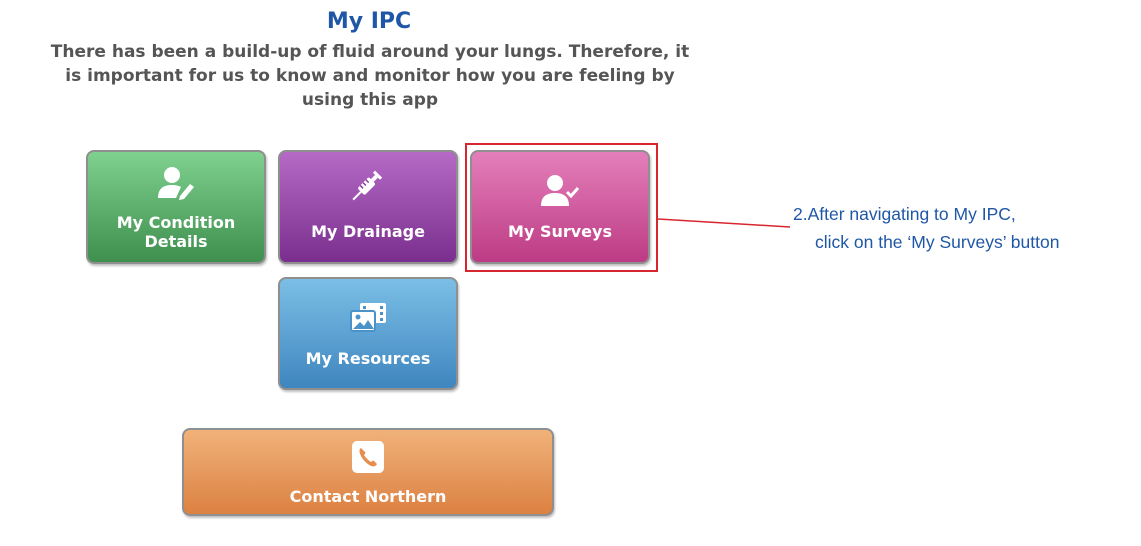  Describe the element at coordinates (560, 191) in the screenshot. I see `user-check-icon` at that location.